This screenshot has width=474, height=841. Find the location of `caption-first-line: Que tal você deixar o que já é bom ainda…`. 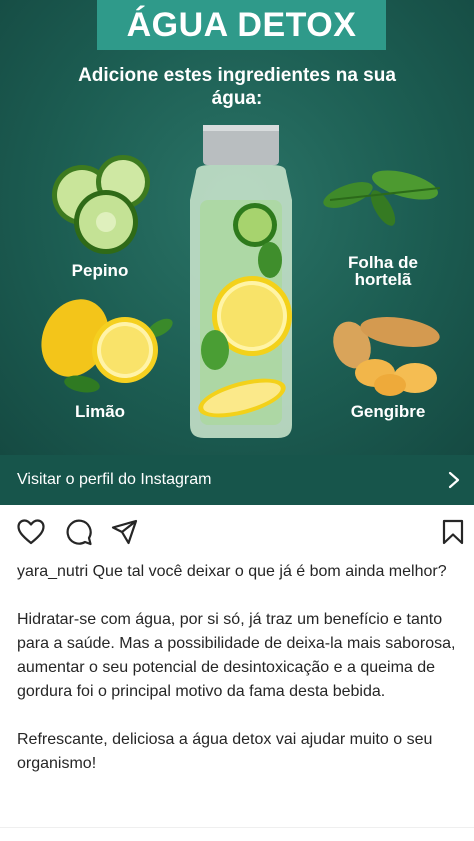

caption-first-line: Que tal você deixar o que já é bom ainda… is located at coordinates (269, 571).